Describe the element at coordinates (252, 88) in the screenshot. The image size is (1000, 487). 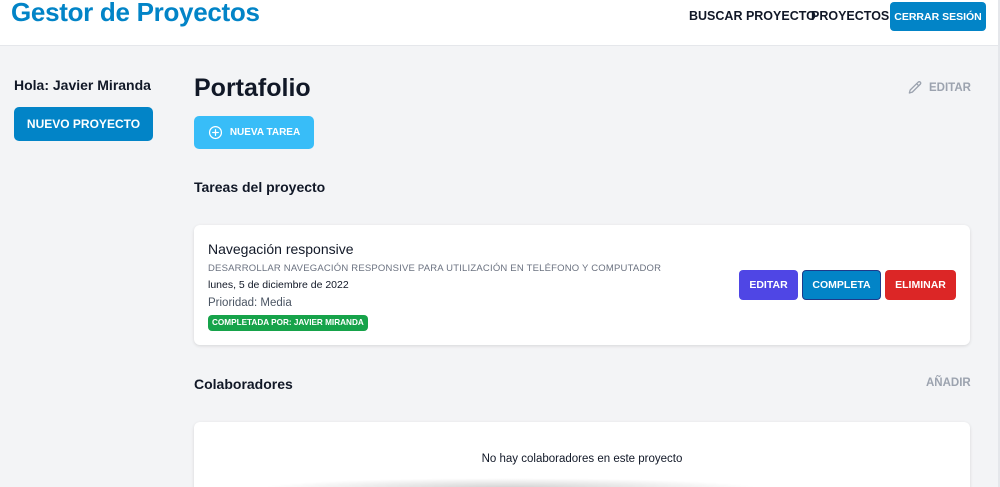
I see `page-title: Portafolio` at that location.